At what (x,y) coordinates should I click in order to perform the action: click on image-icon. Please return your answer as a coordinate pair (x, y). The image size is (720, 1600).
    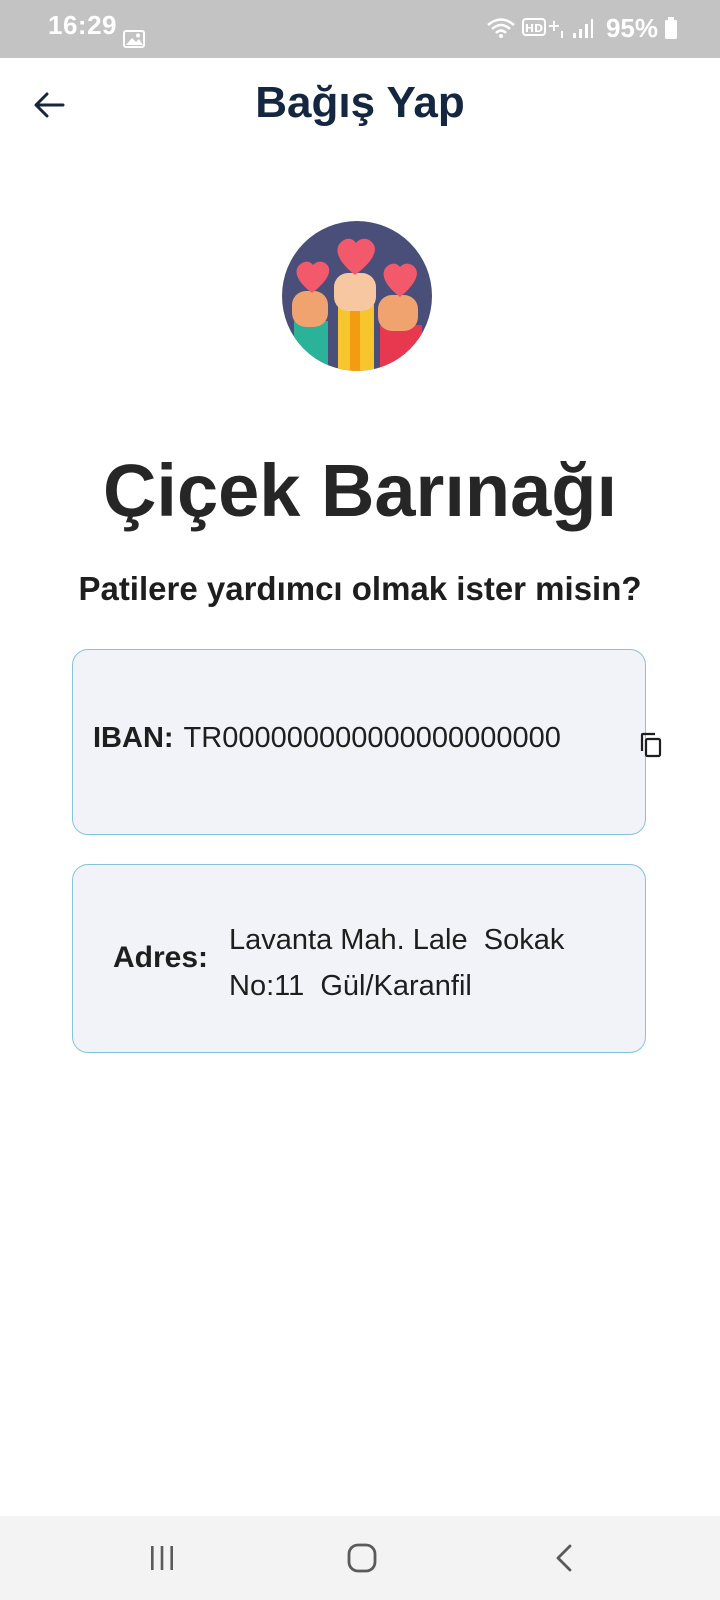
    Looking at the image, I should click on (134, 39).